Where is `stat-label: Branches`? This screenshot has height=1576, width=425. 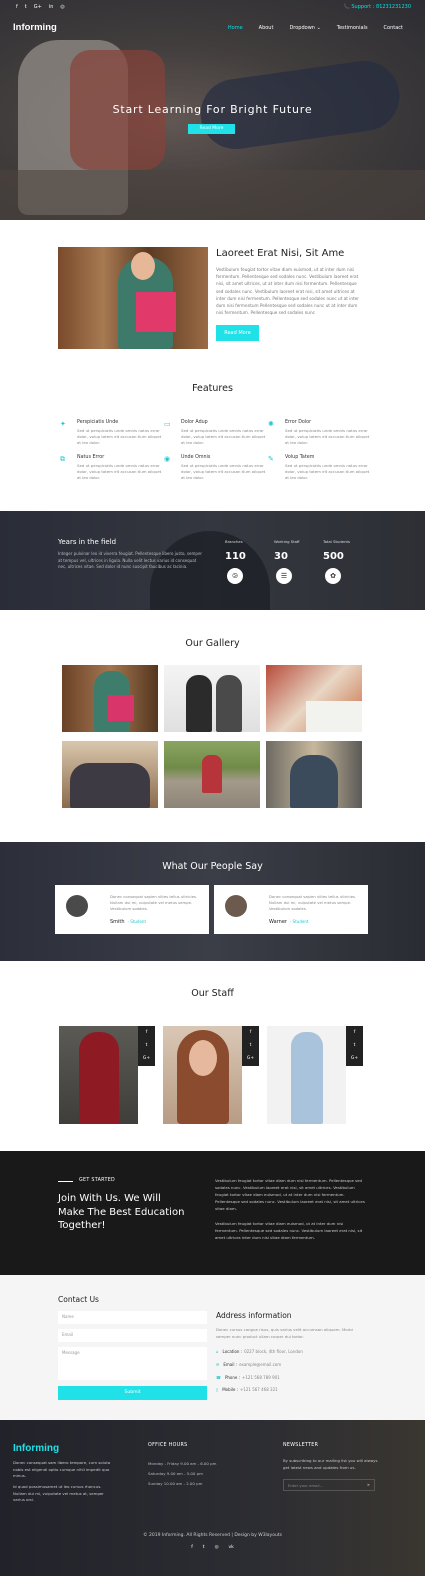
stat-label: Branches is located at coordinates (234, 541).